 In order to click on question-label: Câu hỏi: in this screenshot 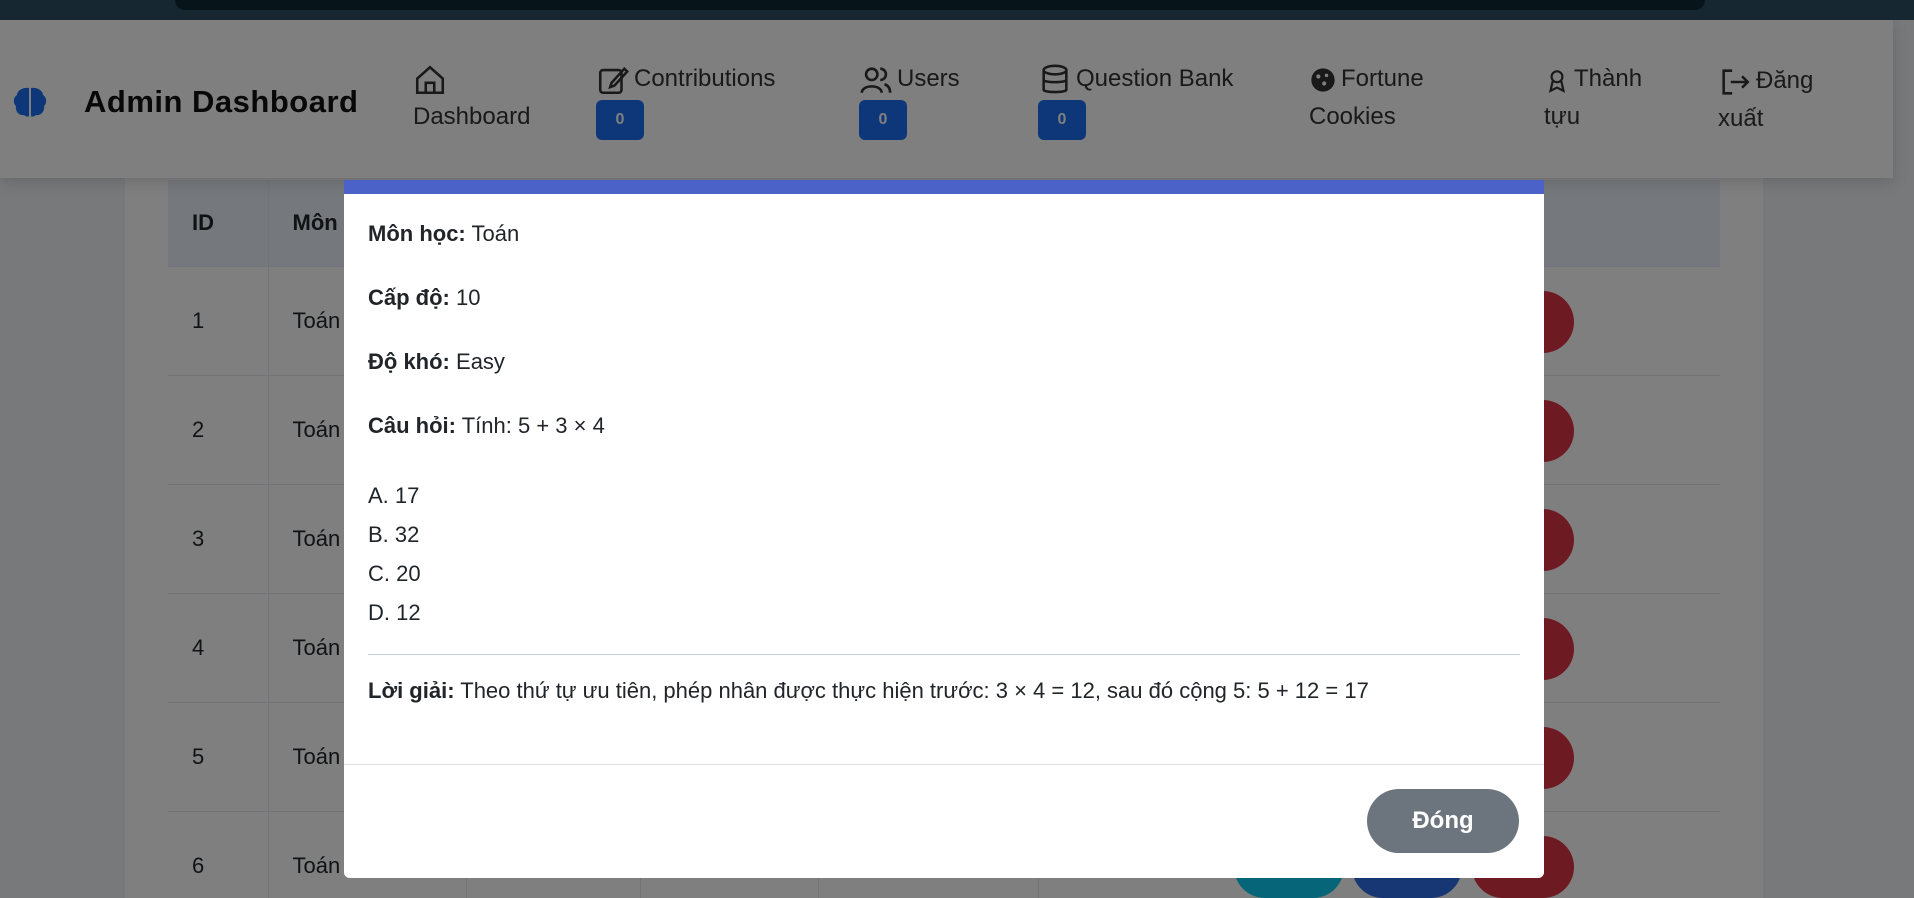, I will do `click(412, 425)`.